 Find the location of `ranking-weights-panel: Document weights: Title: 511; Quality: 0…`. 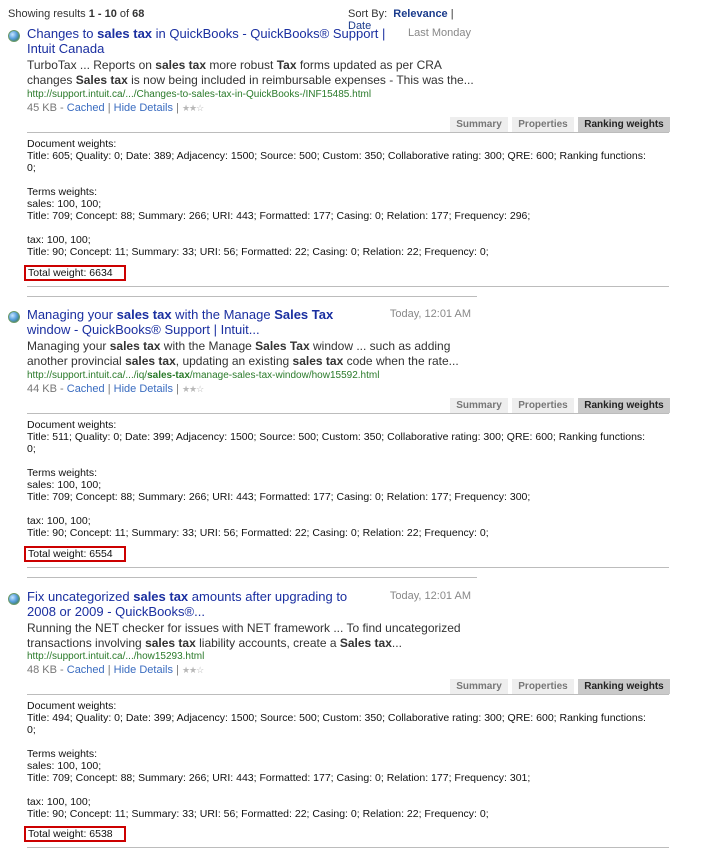

ranking-weights-panel: Document weights: Title: 511; Quality: 0… is located at coordinates (336, 479).